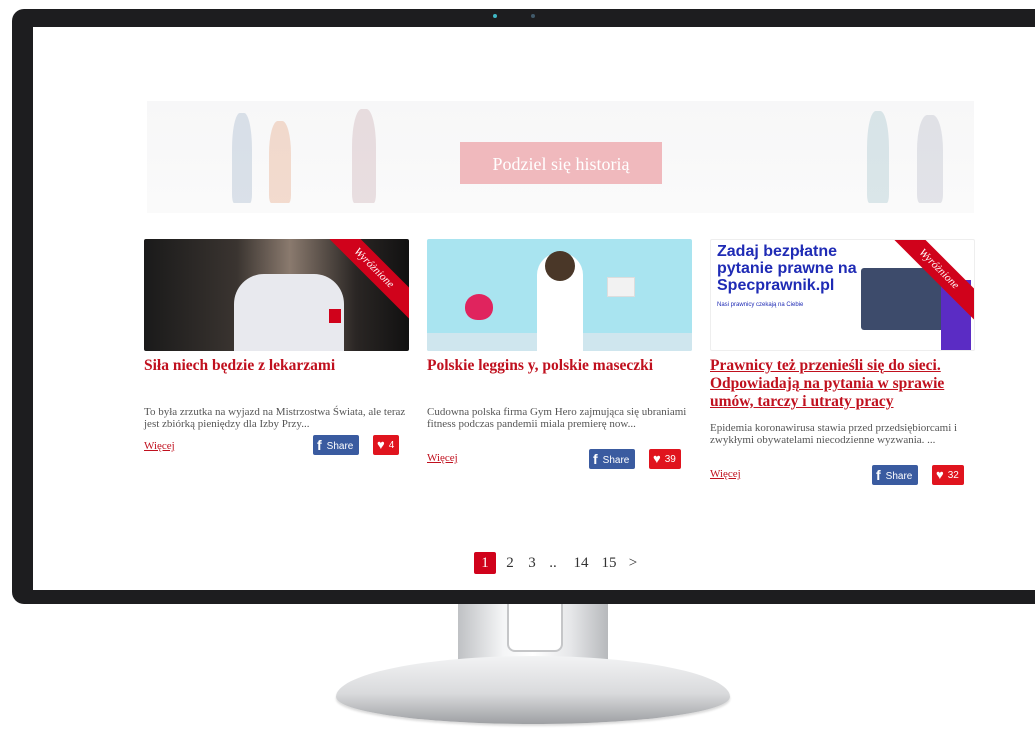  Describe the element at coordinates (386, 445) in the screenshot. I see `like-button: ♥ 4` at that location.